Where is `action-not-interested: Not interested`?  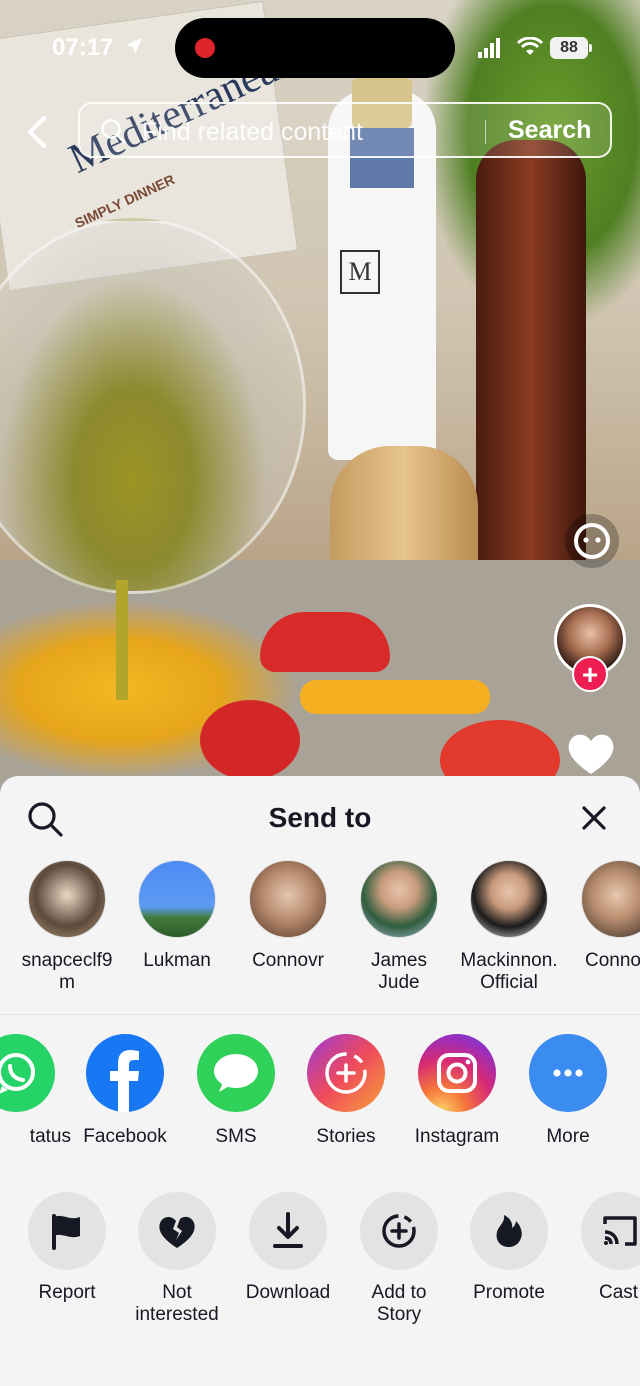 action-not-interested: Not interested is located at coordinates (177, 1259).